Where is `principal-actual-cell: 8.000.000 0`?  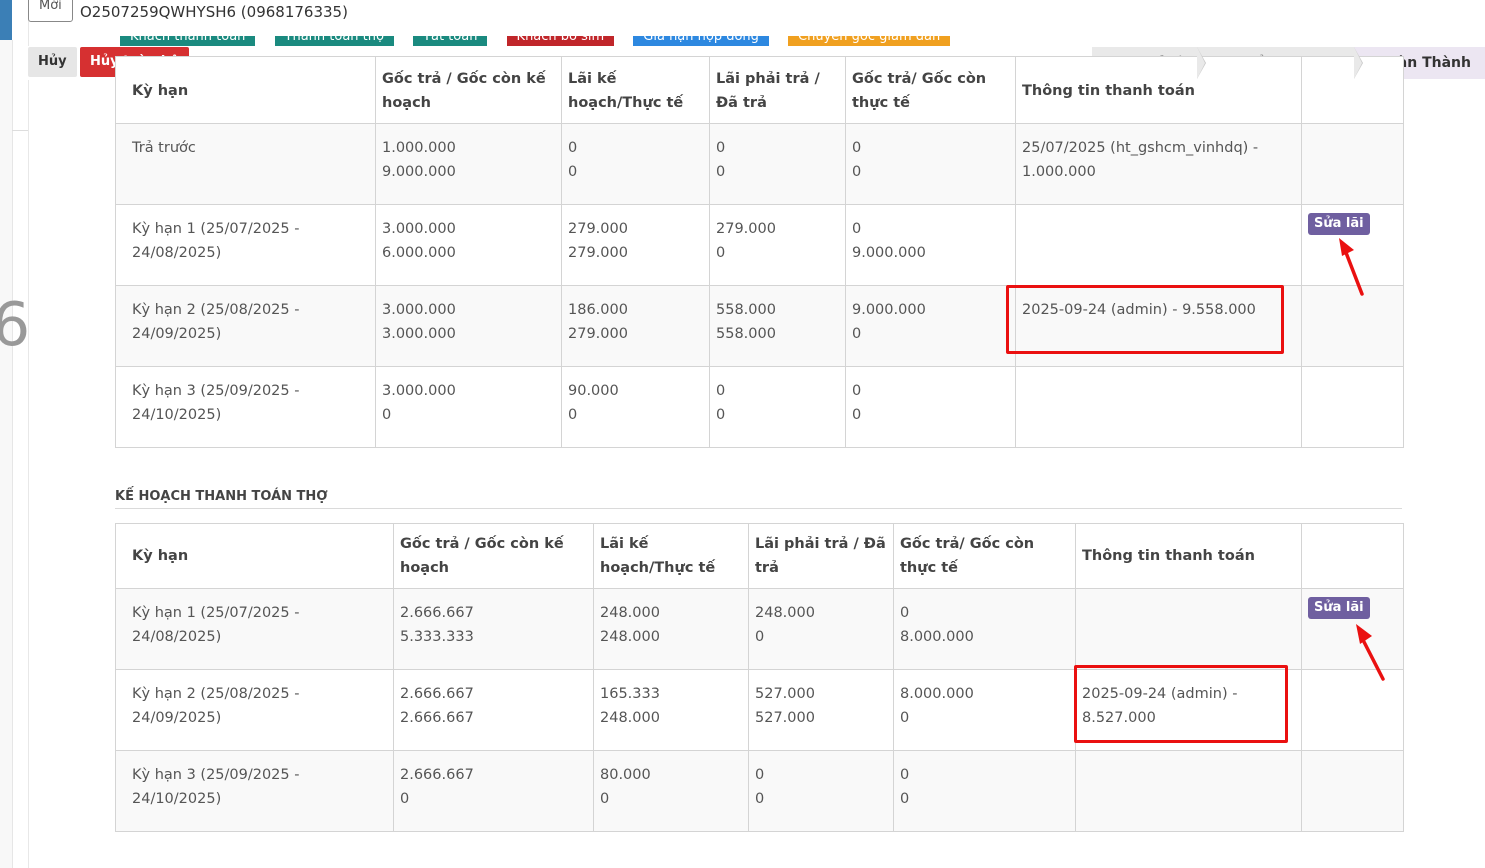 principal-actual-cell: 8.000.000 0 is located at coordinates (984, 710).